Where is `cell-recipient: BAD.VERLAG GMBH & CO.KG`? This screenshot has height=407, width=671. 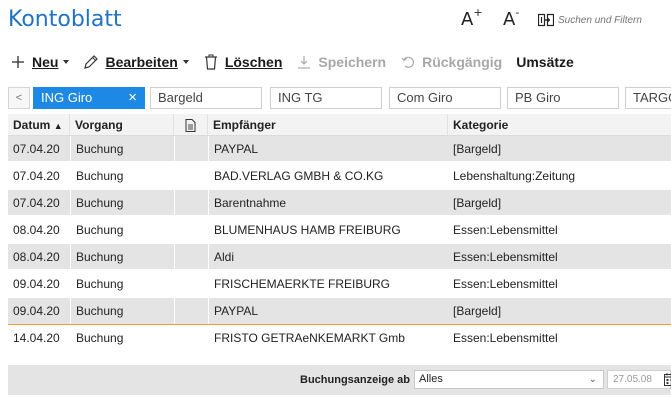 cell-recipient: BAD.VERLAG GMBH & CO.KG is located at coordinates (328, 175).